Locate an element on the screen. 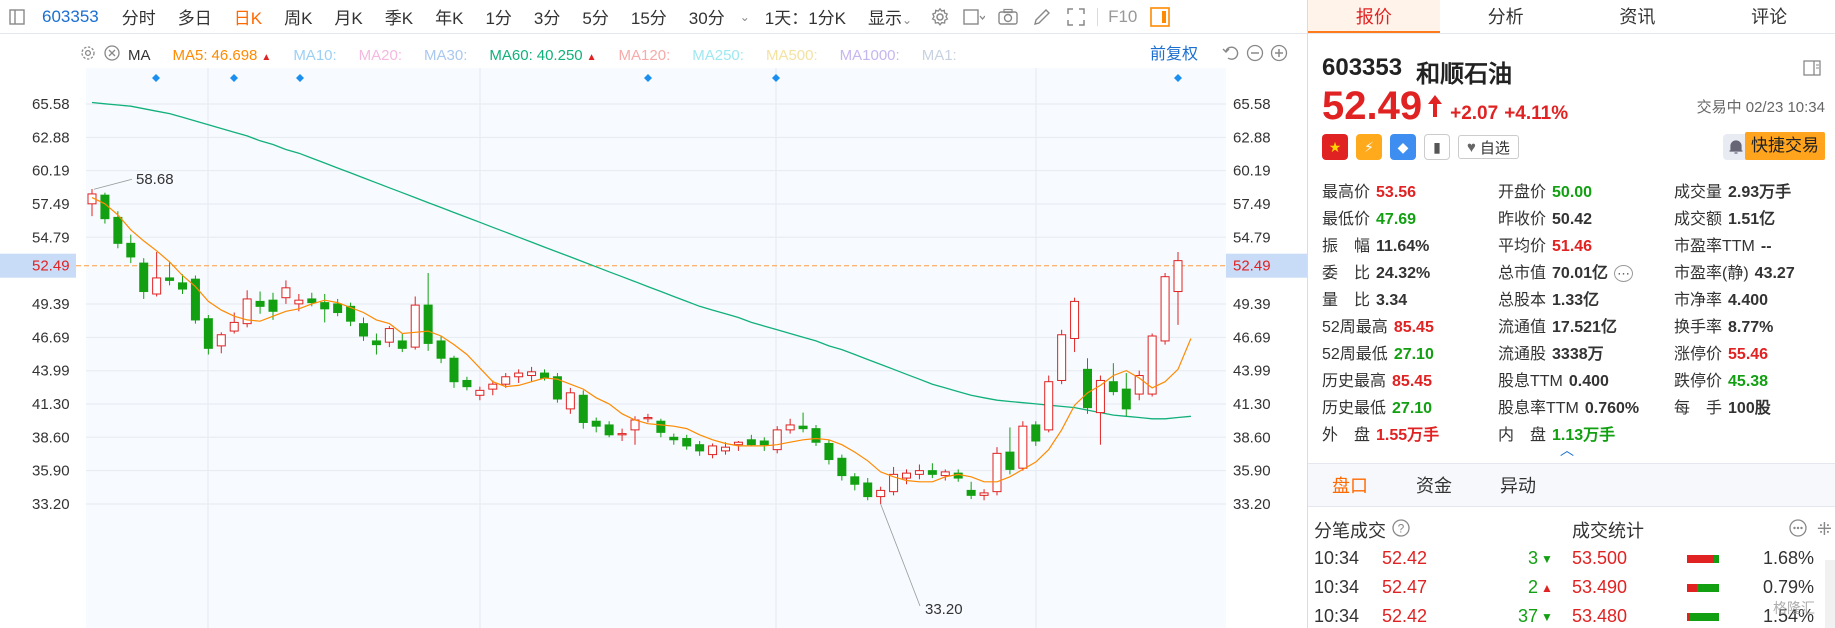 The height and width of the screenshot is (628, 1835). stat-cell: 开盘价 50.00 is located at coordinates (1586, 190).